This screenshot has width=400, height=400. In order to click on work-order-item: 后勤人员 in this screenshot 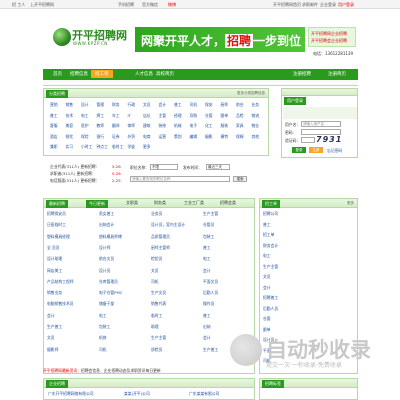, I will do `click(270, 309)`.